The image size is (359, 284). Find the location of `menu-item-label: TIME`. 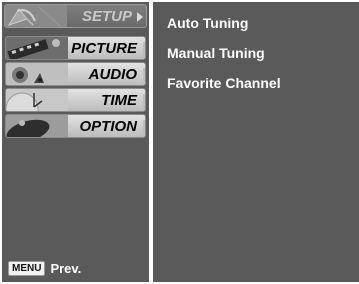

menu-item-label: TIME is located at coordinates (119, 100).